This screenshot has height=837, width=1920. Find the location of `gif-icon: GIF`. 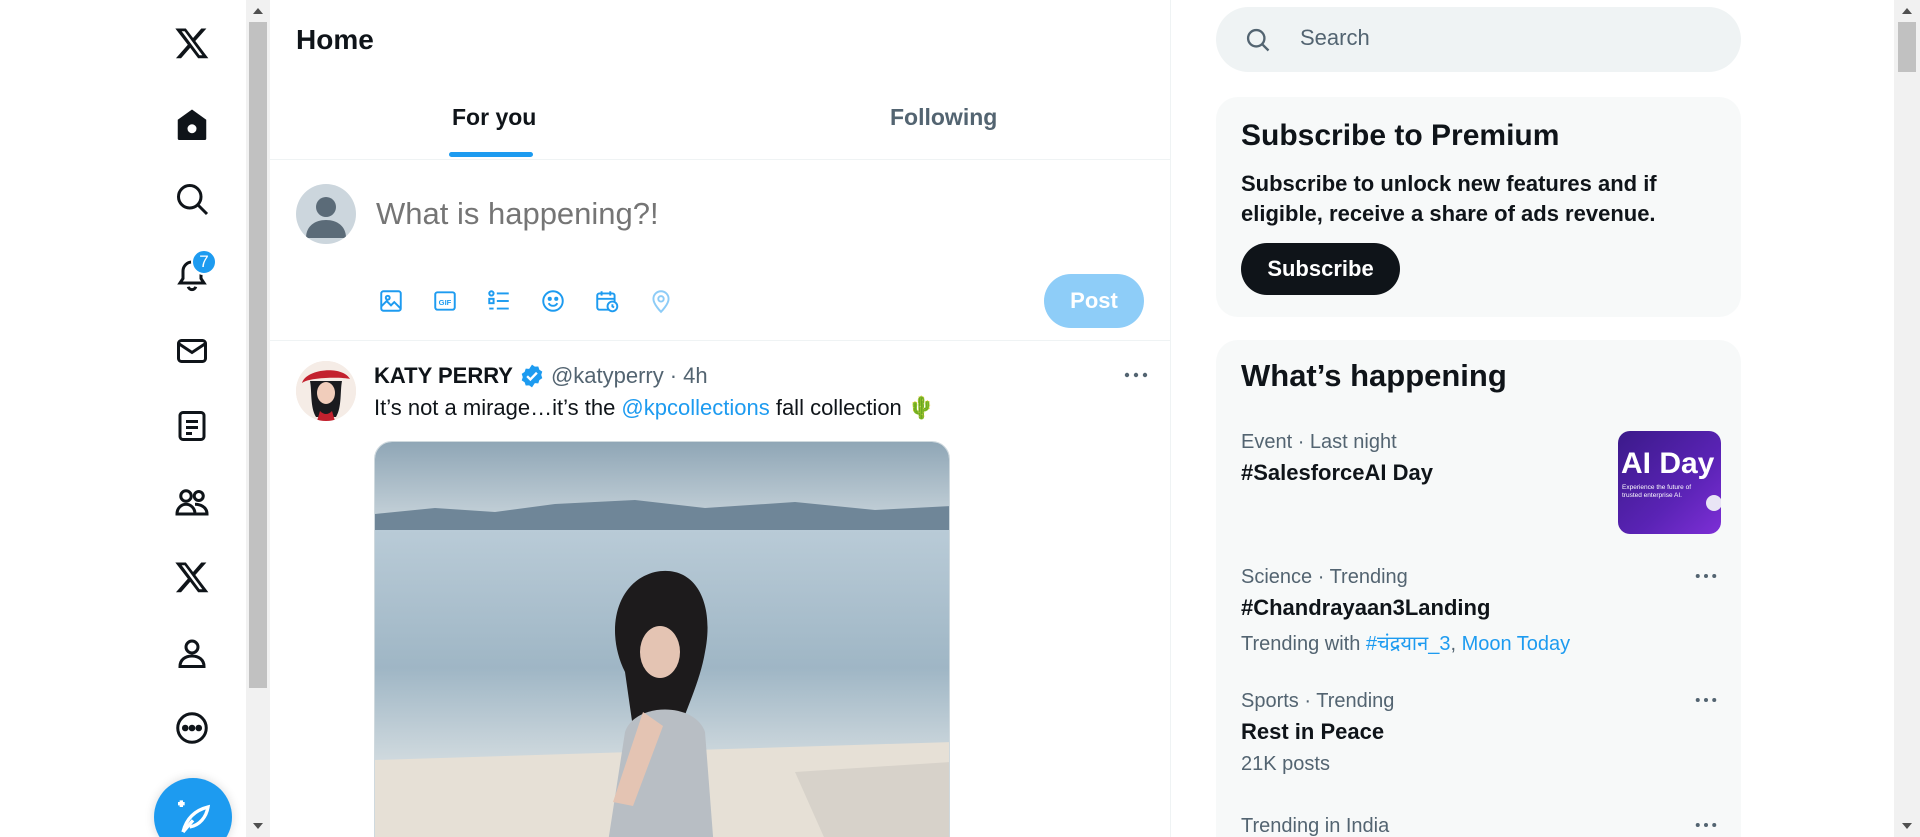

gif-icon: GIF is located at coordinates (445, 301).